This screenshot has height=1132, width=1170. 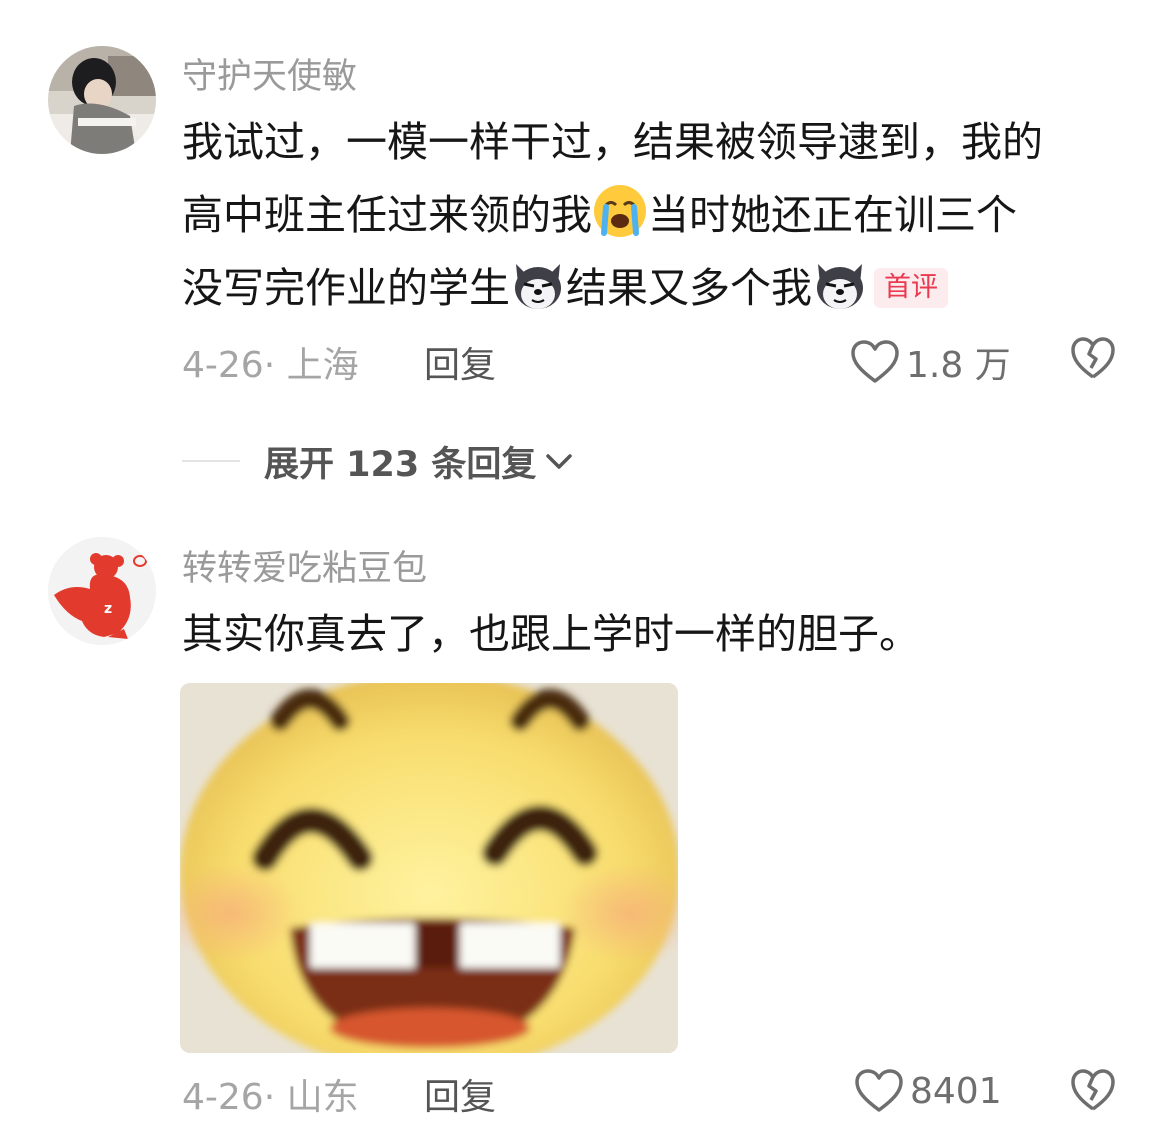 What do you see at coordinates (270, 365) in the screenshot?
I see `date-location: 4-26· 上海` at bounding box center [270, 365].